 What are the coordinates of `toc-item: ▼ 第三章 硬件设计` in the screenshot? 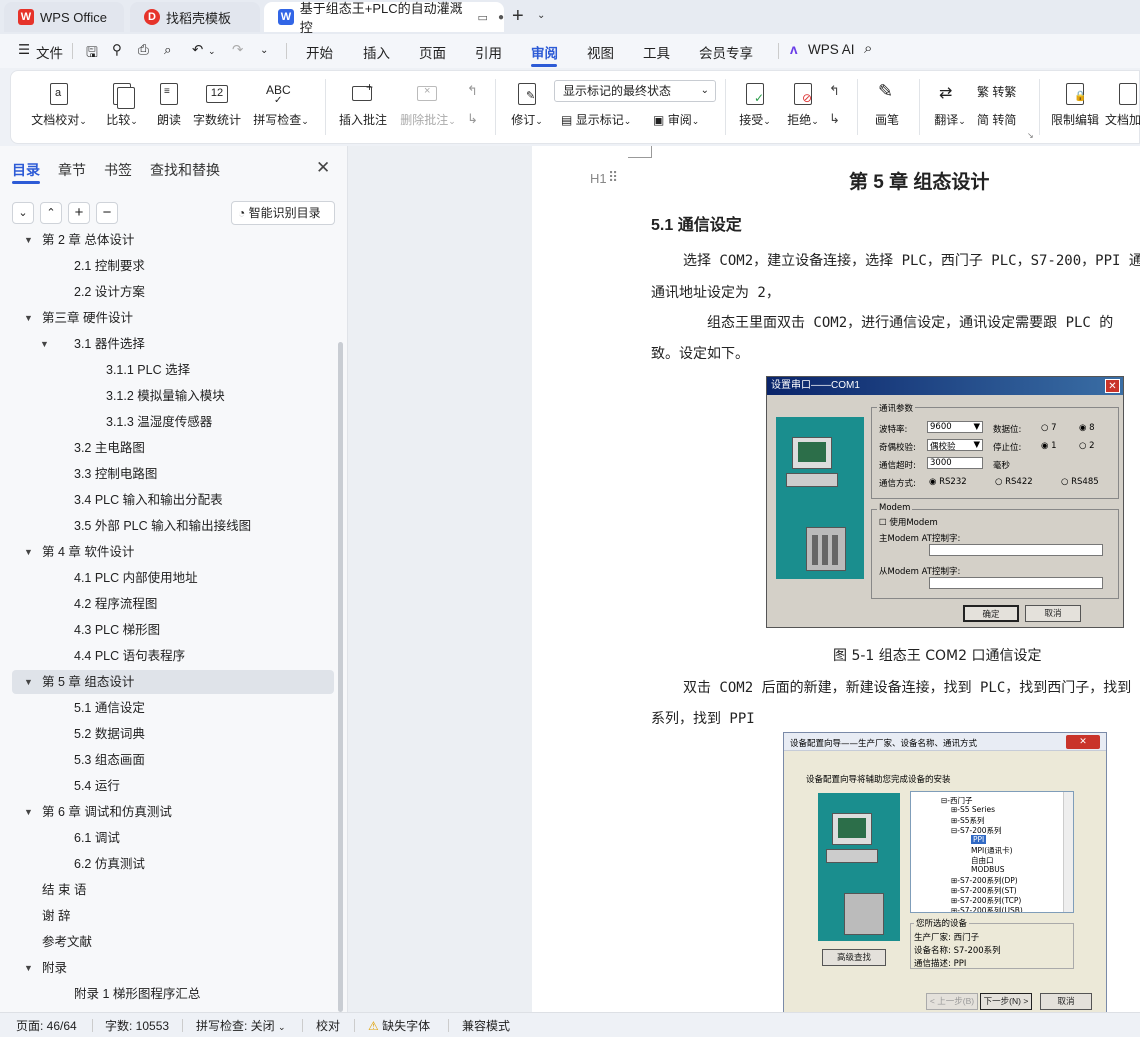 It's located at (176, 318).